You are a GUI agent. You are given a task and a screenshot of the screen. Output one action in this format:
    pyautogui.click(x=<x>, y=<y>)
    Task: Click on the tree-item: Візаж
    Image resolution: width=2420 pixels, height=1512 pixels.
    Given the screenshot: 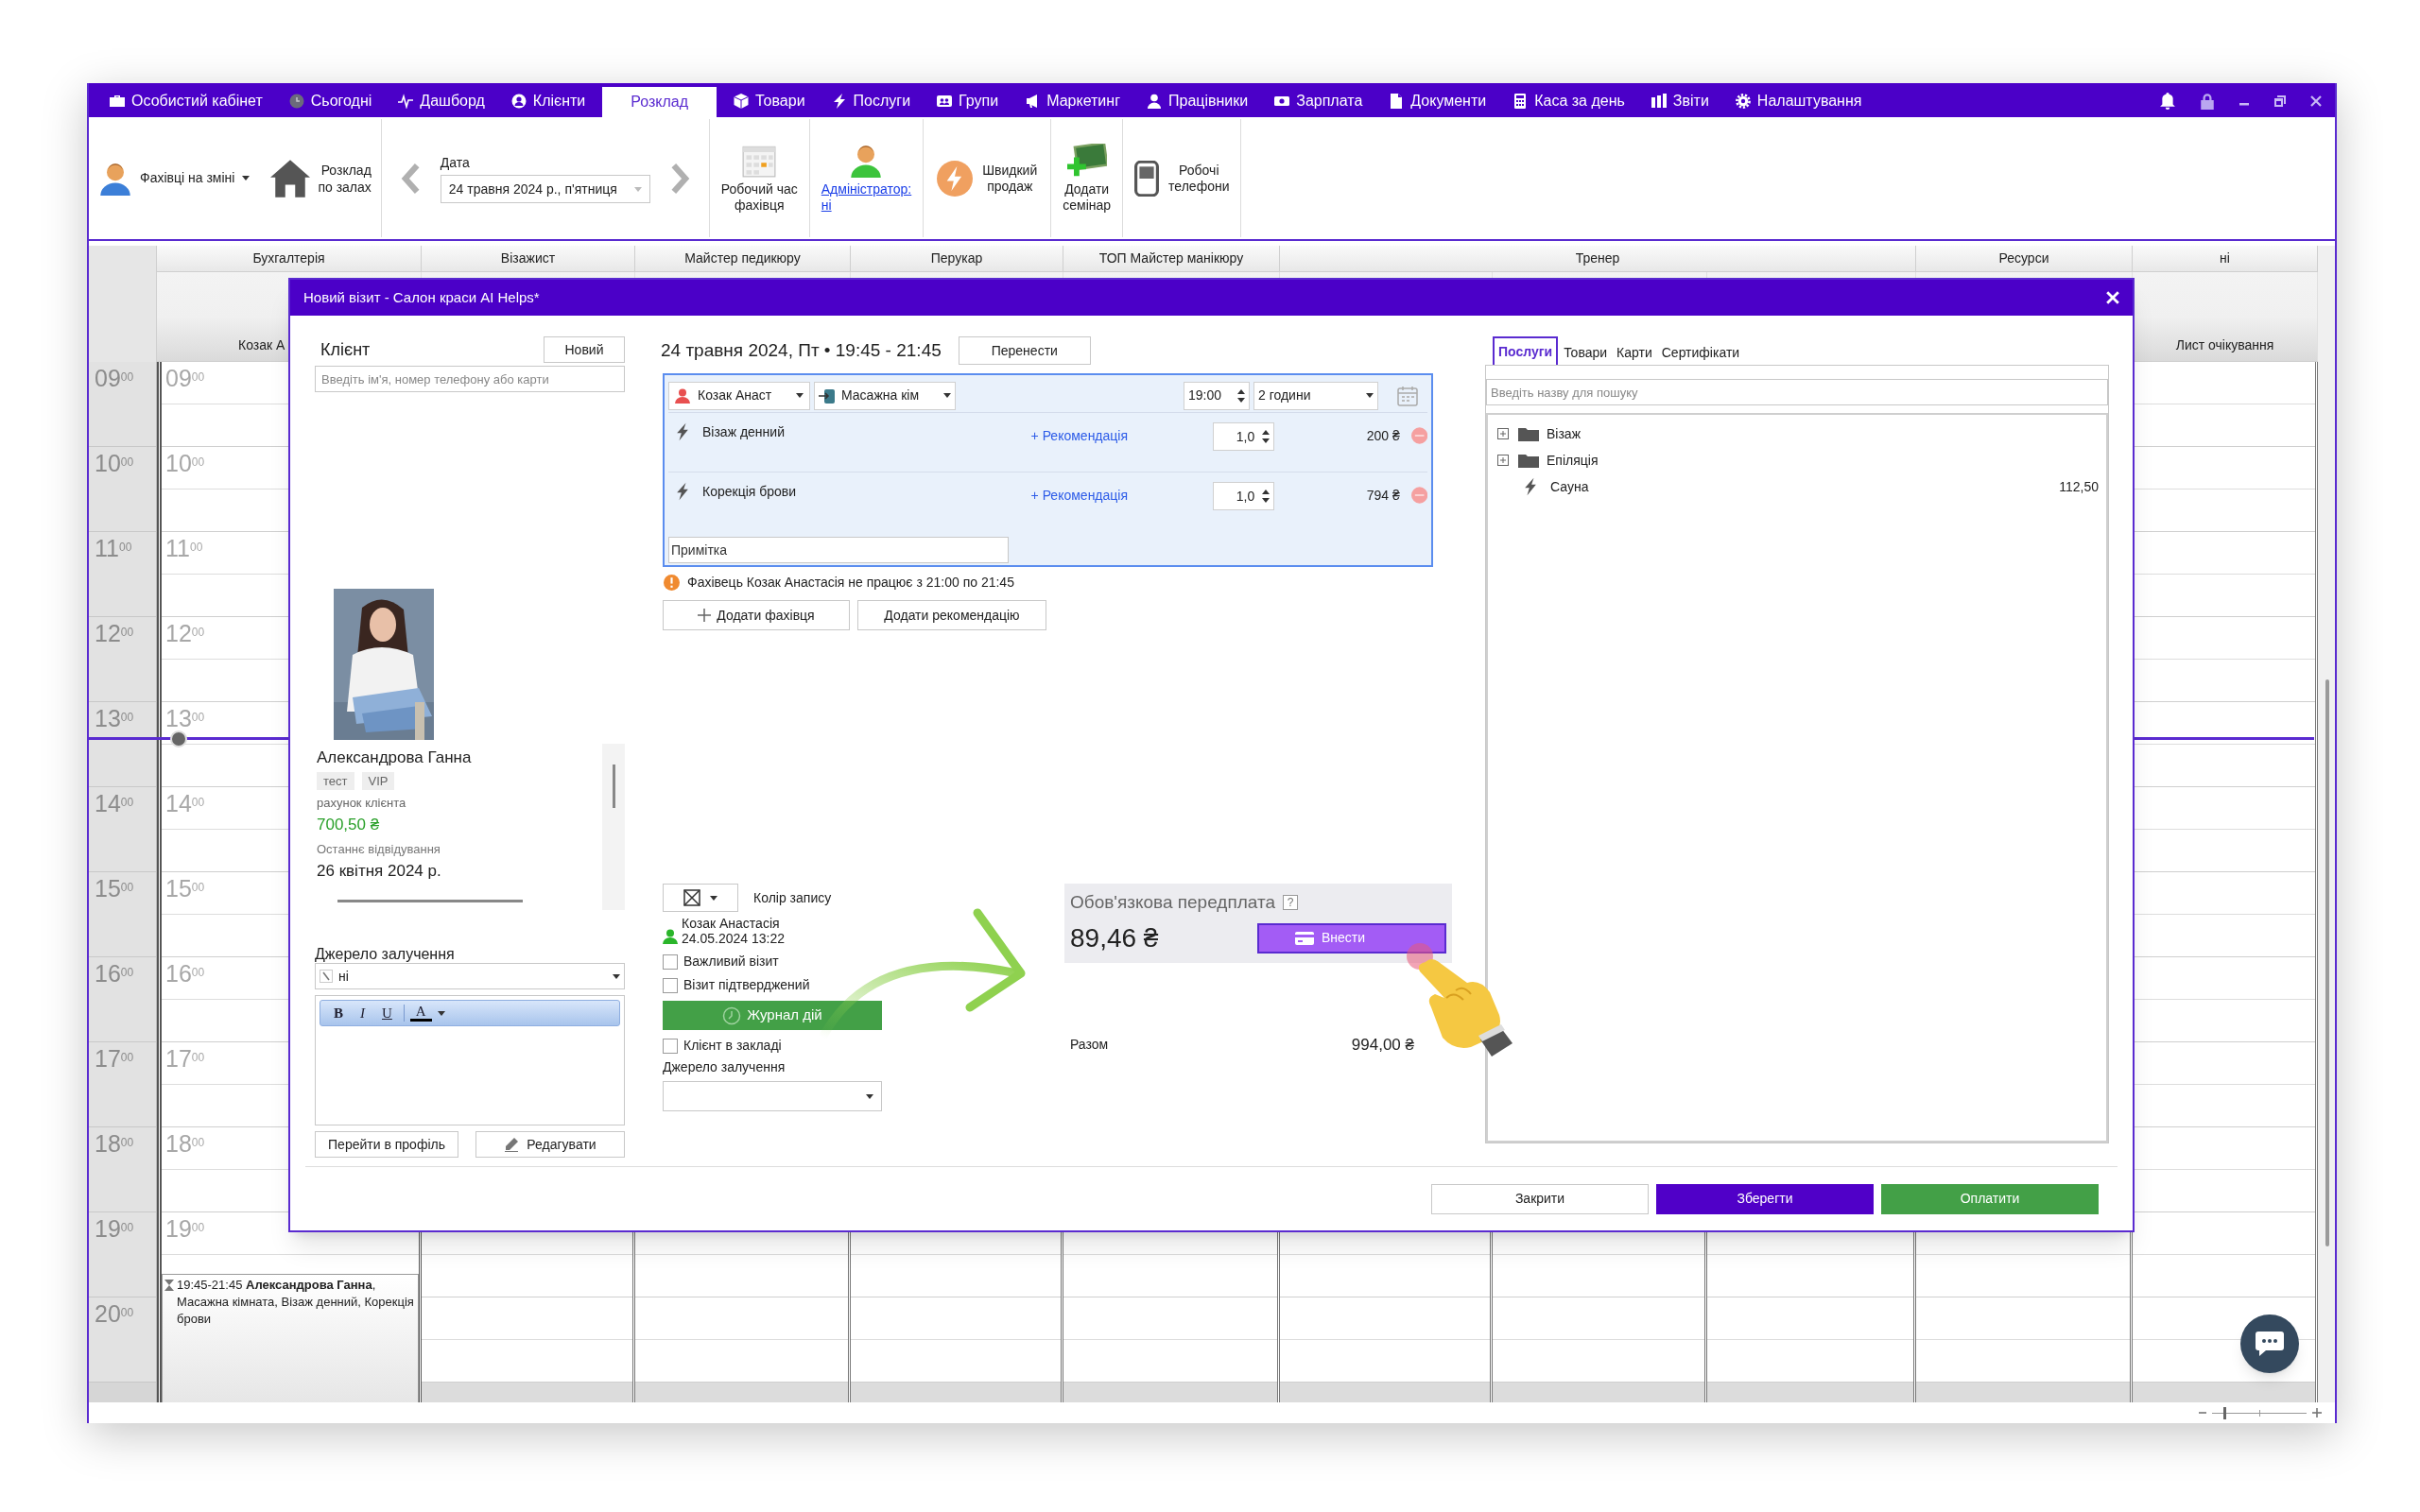 What is the action you would take?
    pyautogui.click(x=1797, y=433)
    